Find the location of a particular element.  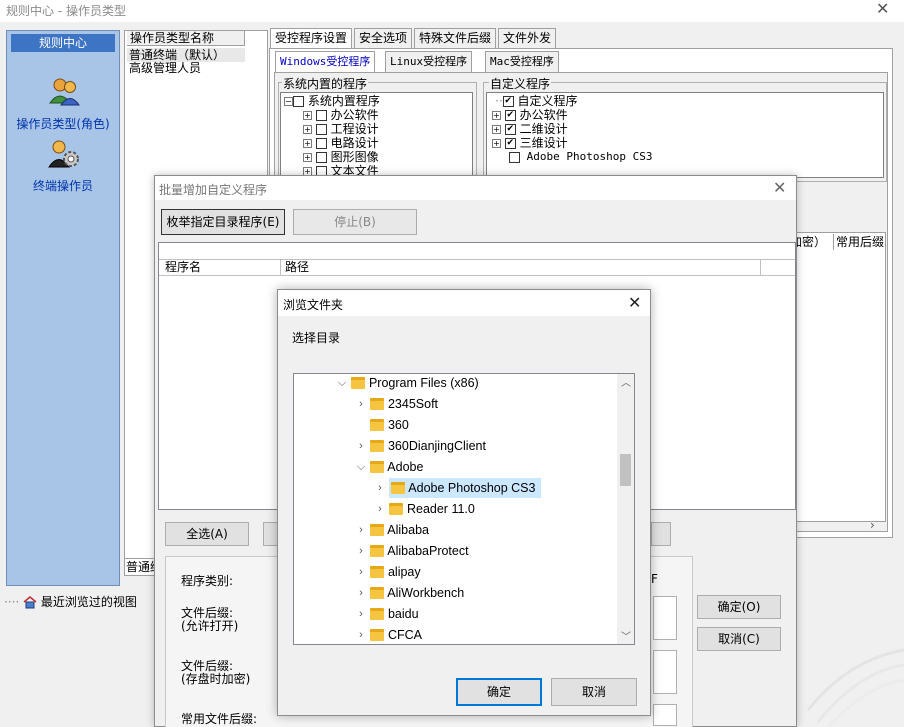

folder-row: › AliWorkbench is located at coordinates (409, 593).